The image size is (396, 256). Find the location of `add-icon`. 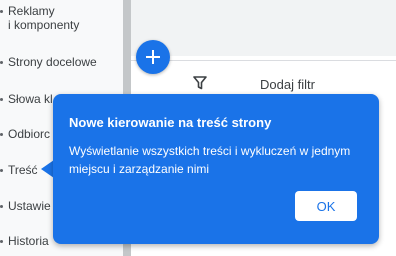

add-icon is located at coordinates (153, 57).